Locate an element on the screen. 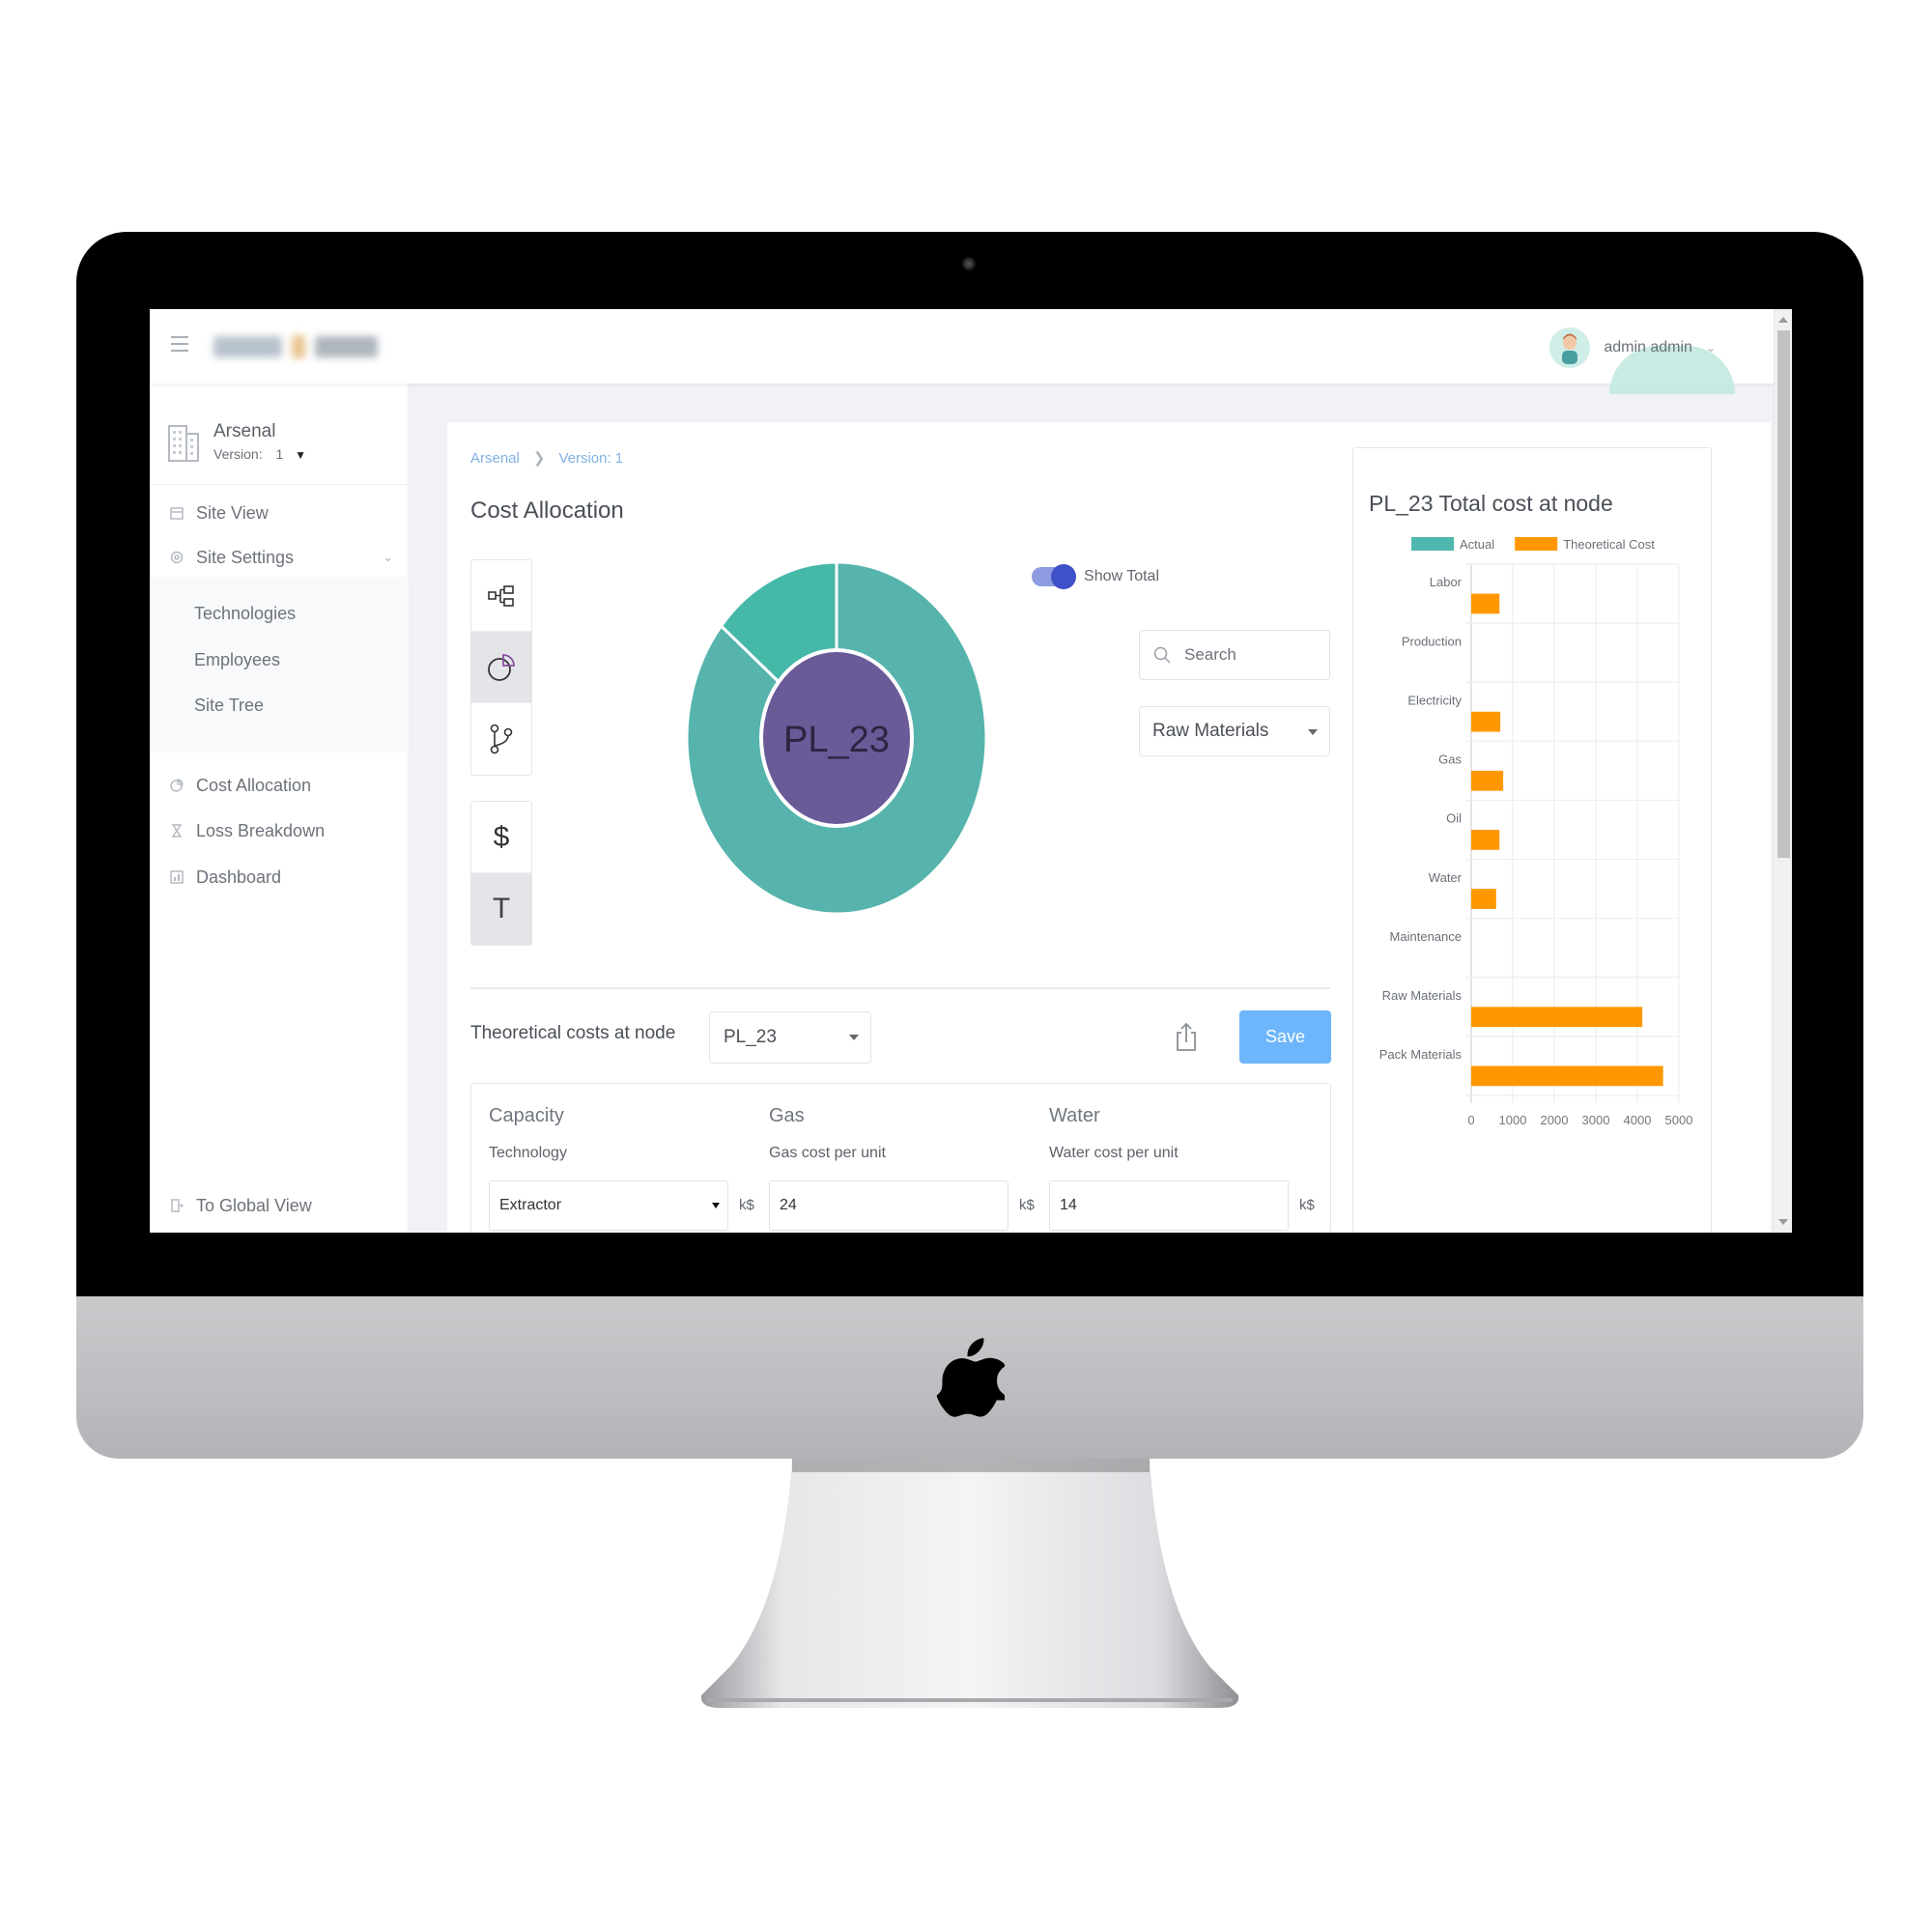 This screenshot has height=1932, width=1932. gas-cost-field is located at coordinates (889, 1205).